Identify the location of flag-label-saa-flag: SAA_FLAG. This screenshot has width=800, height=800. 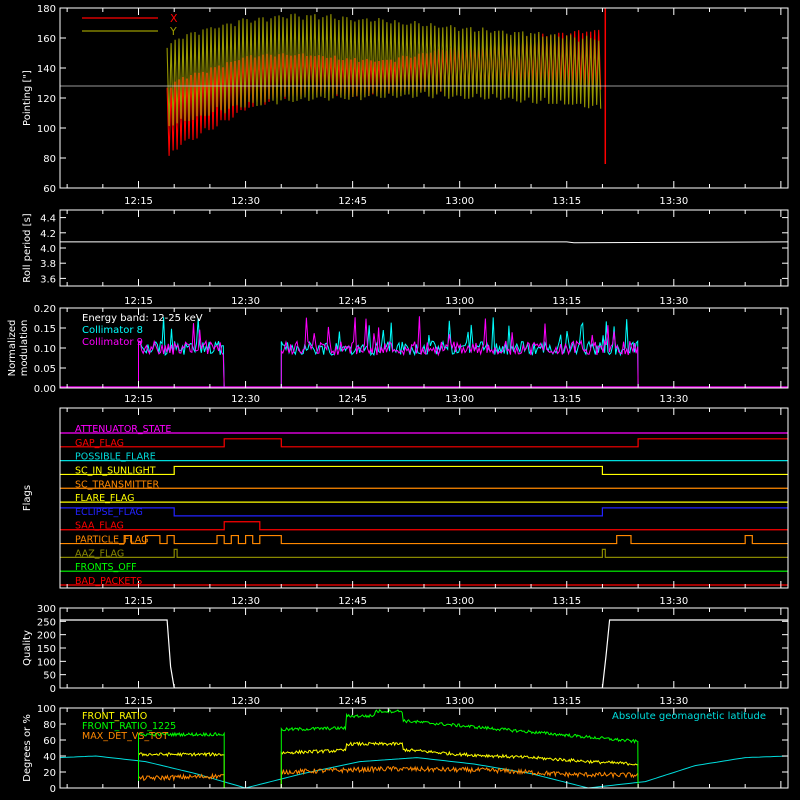
(99, 526).